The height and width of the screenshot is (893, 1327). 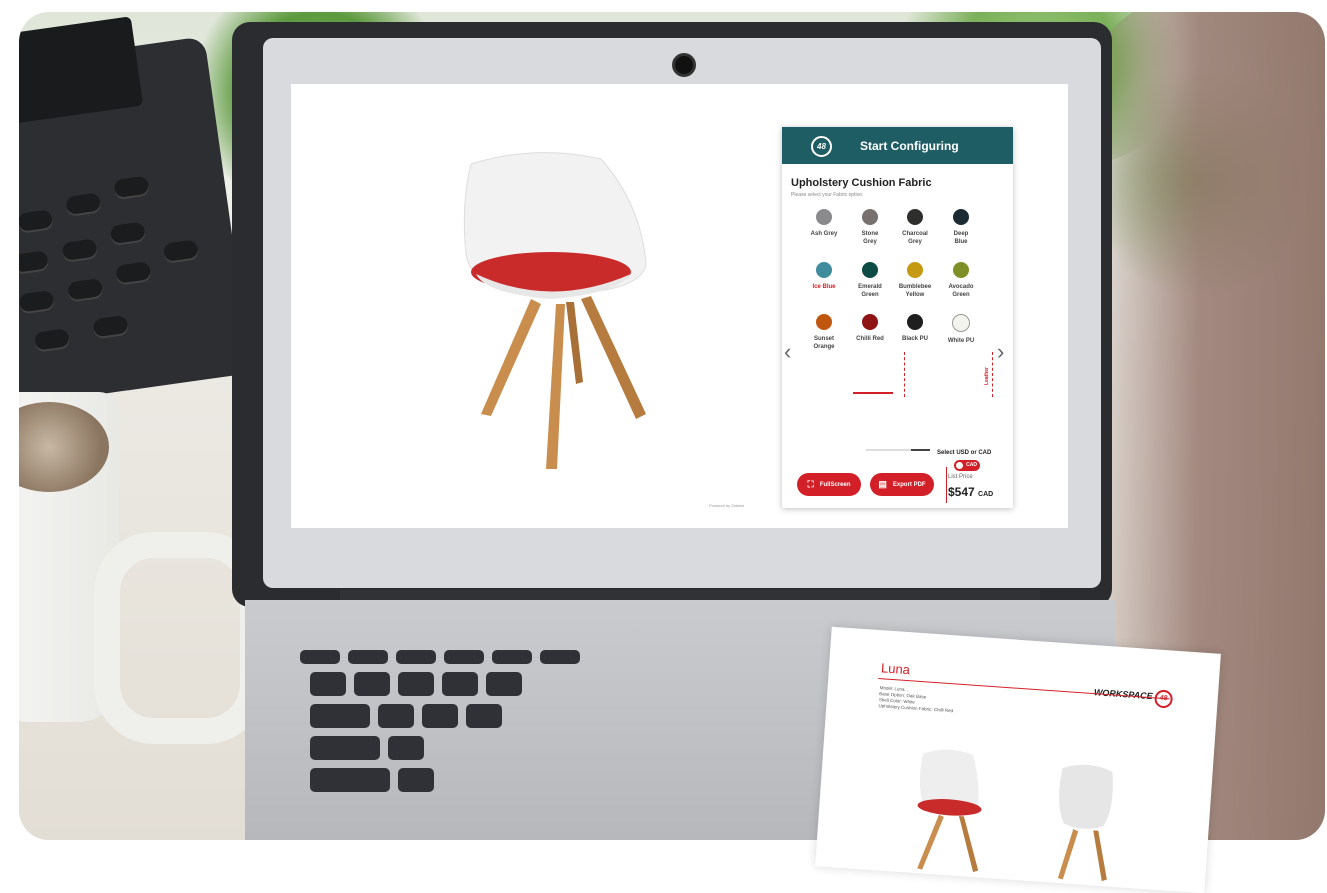 What do you see at coordinates (824, 234) in the screenshot?
I see `swatch-label: Ash Grey` at bounding box center [824, 234].